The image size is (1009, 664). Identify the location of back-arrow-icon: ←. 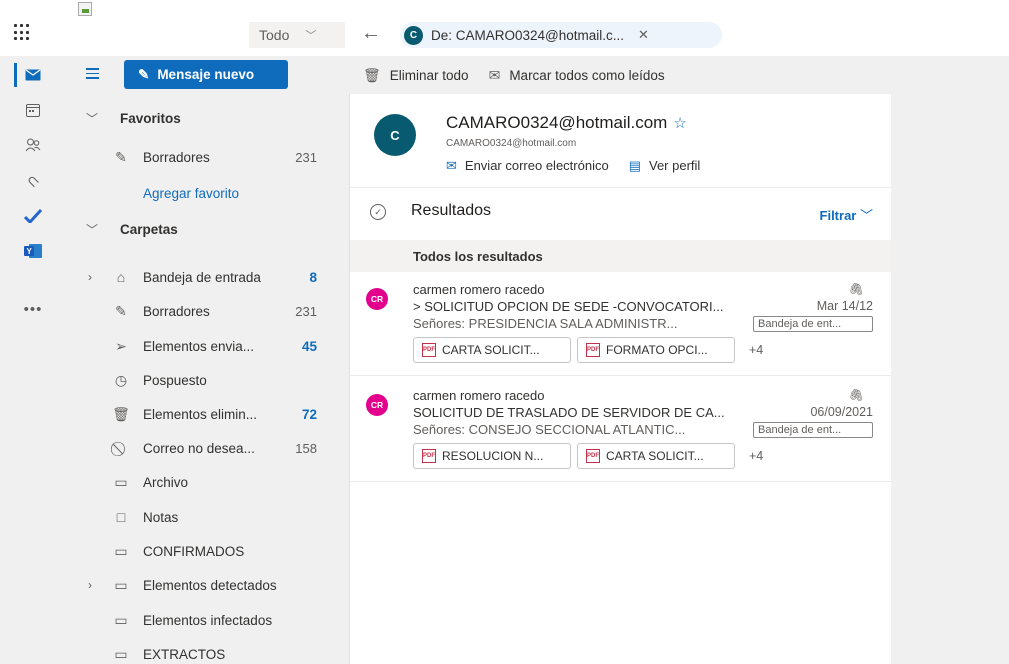
(371, 33).